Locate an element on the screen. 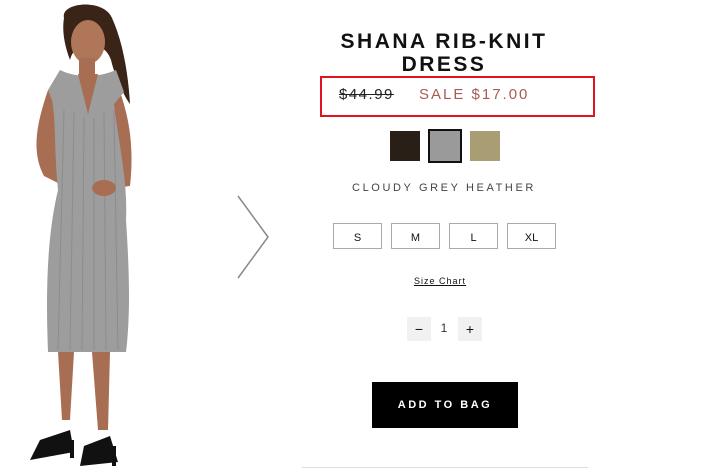 This screenshot has height=476, width=703. selected-color-name: CLOUDY GREY HEATHER is located at coordinates (444, 188).